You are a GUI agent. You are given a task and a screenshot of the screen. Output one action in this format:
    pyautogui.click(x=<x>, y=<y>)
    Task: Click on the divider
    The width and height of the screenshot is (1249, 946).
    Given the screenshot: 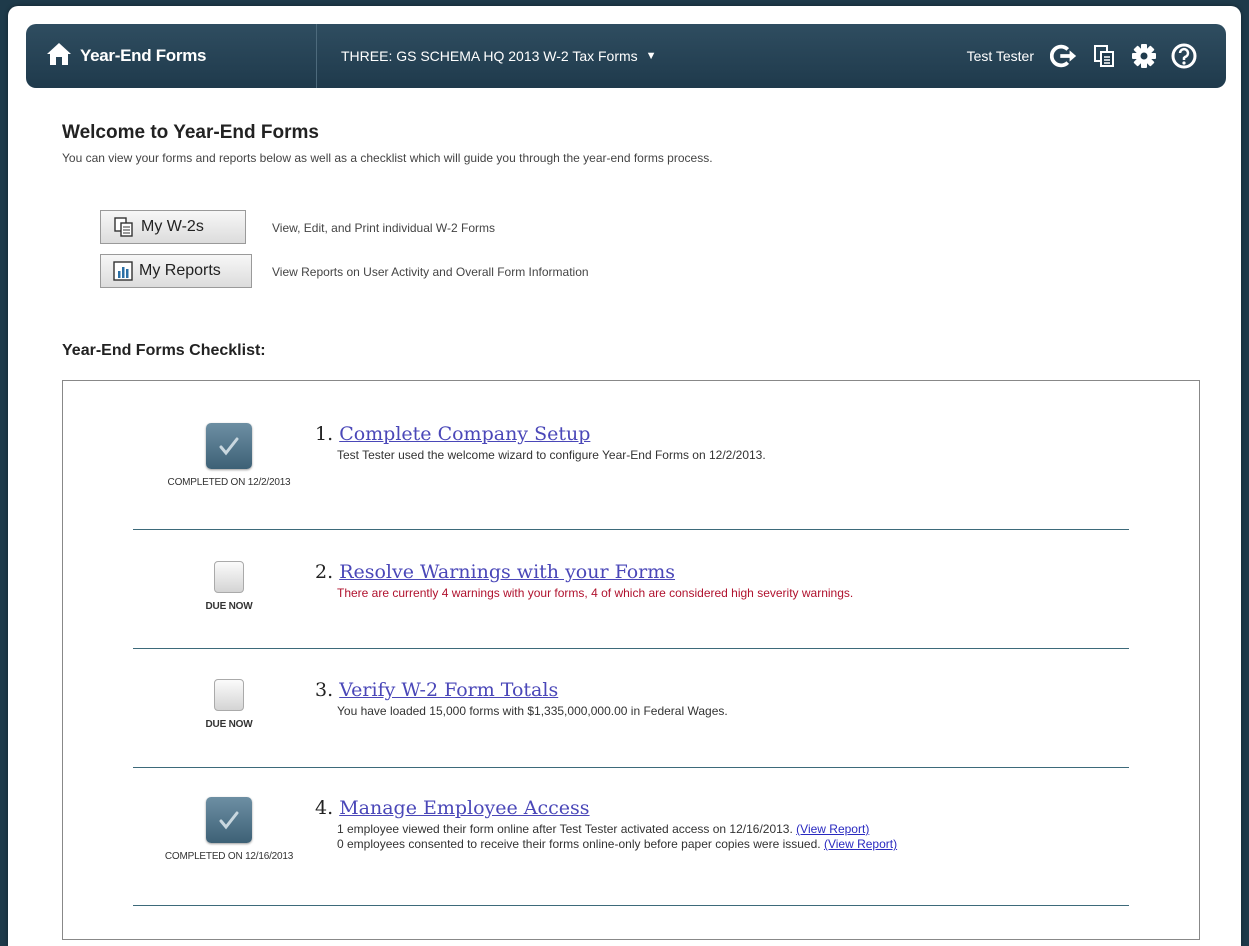 What is the action you would take?
    pyautogui.click(x=316, y=56)
    